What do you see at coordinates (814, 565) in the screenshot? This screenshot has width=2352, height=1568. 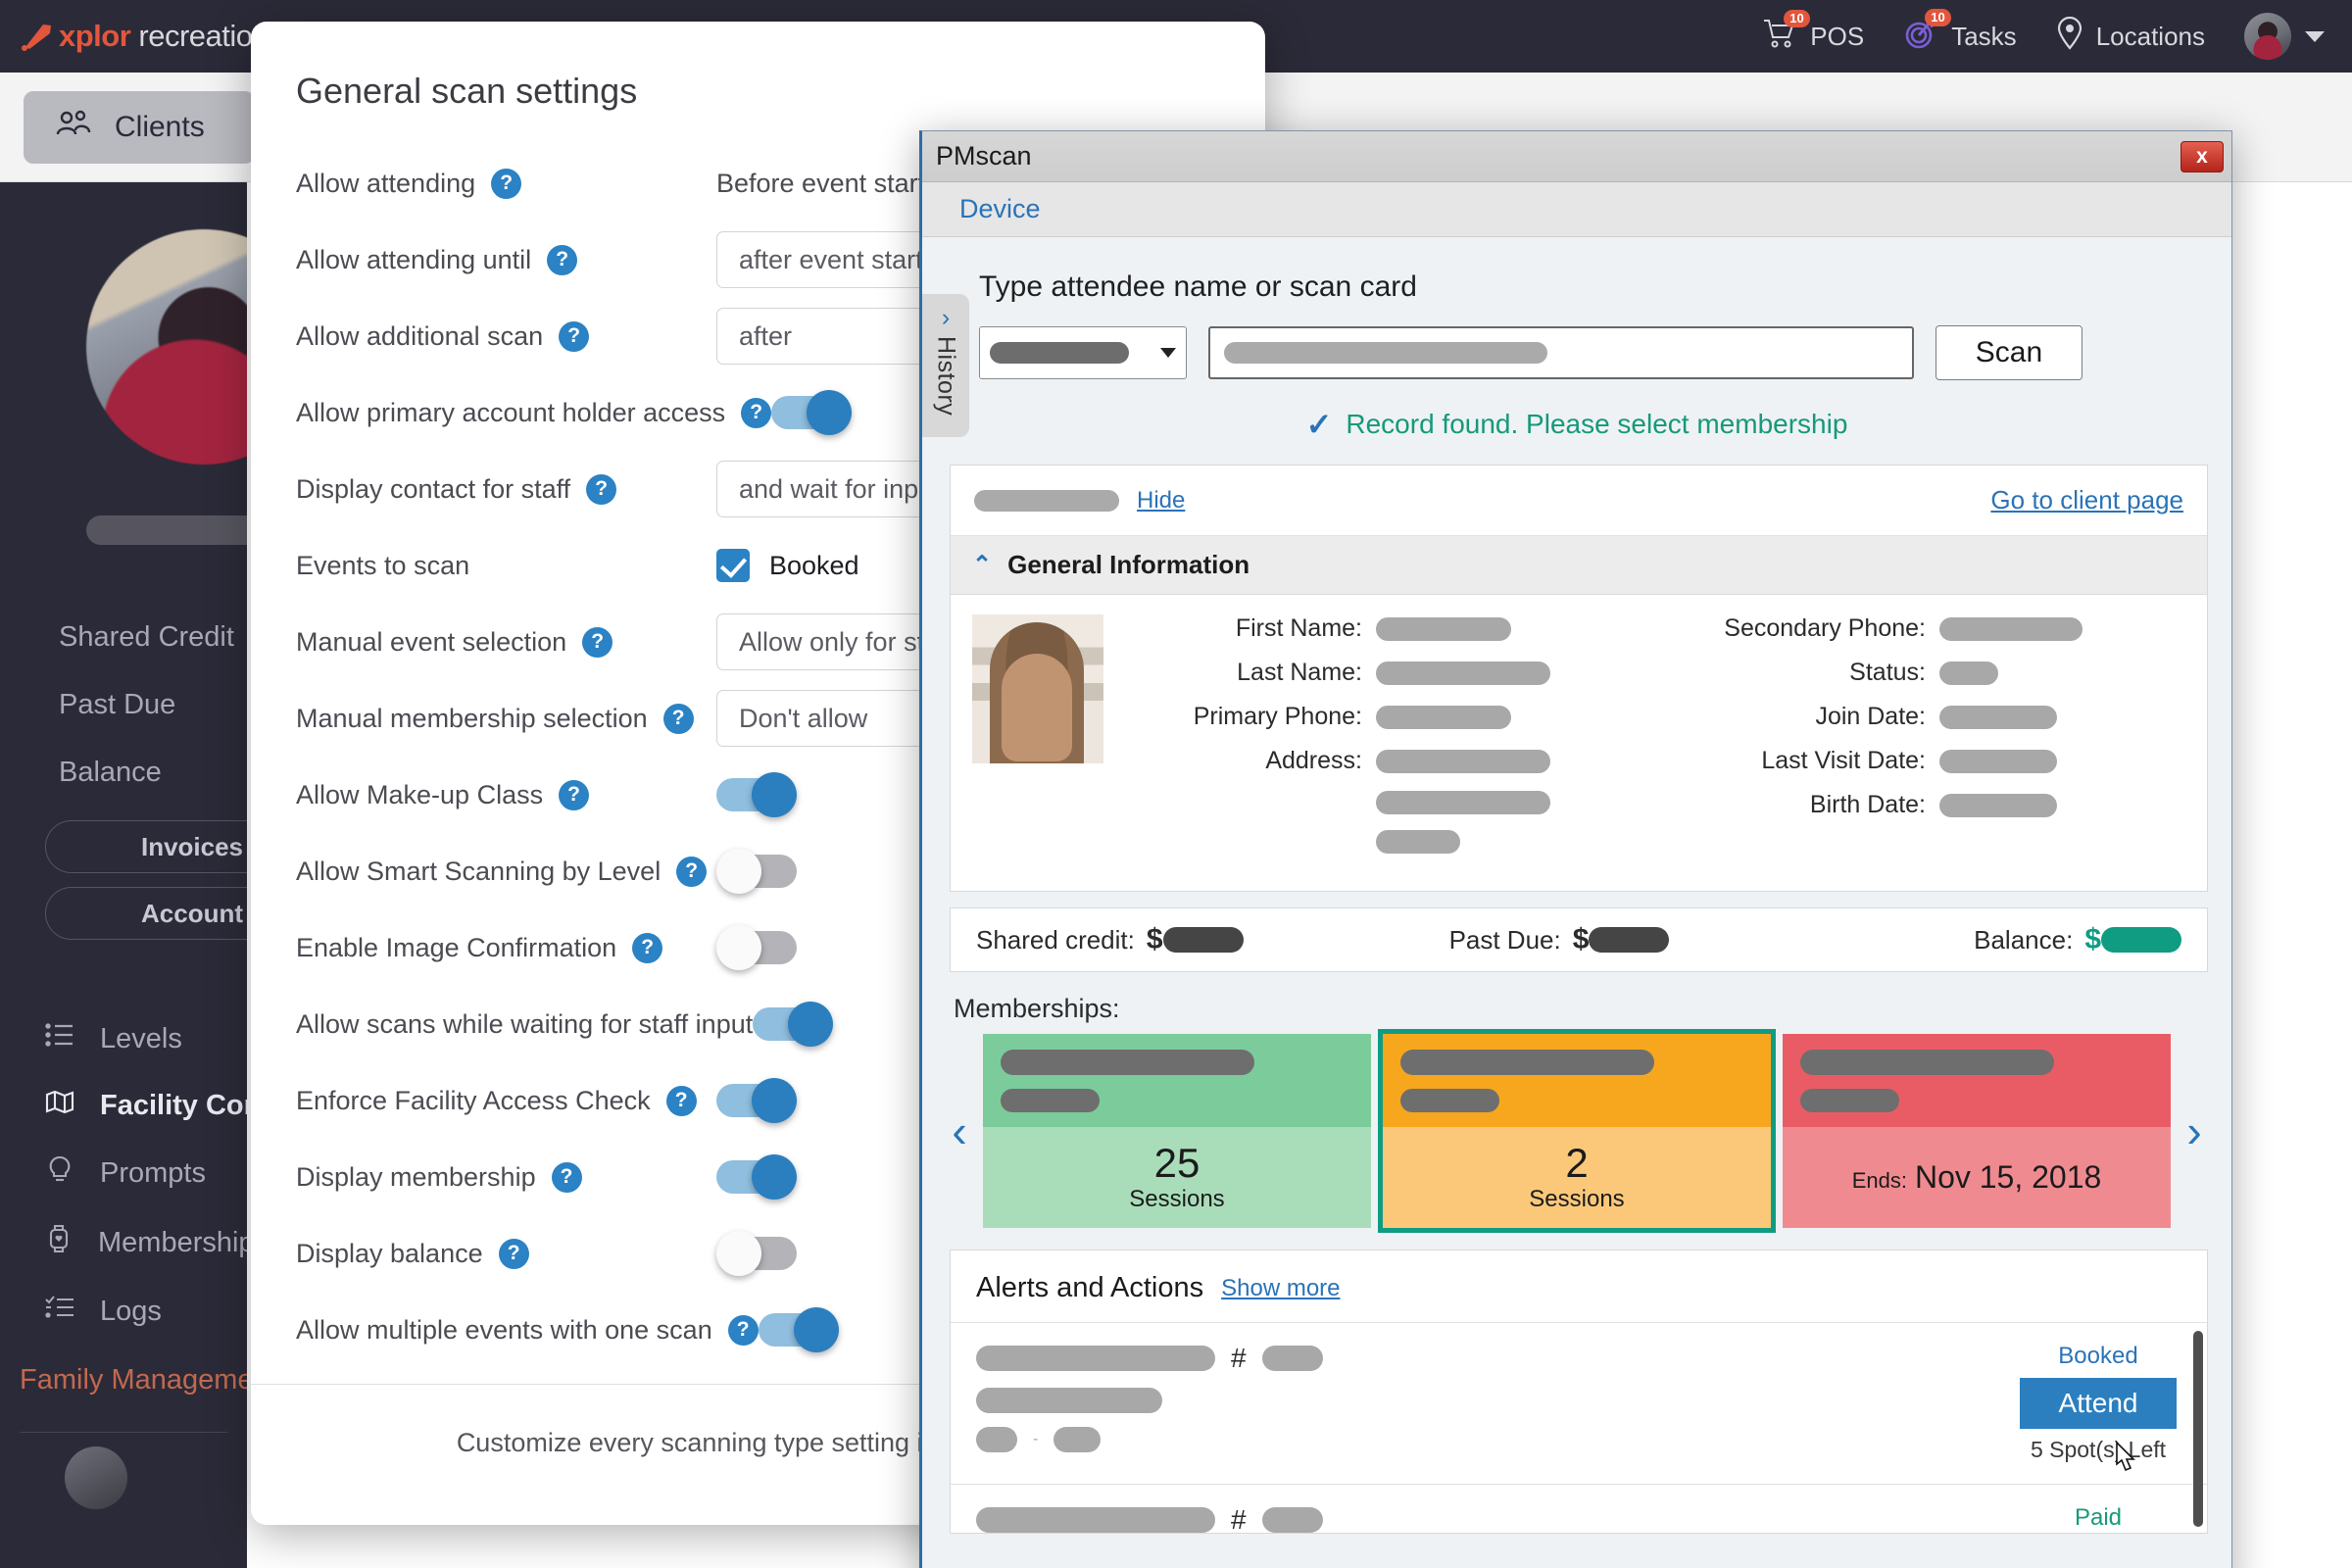 I see `checkbox-label-booked: Booked` at bounding box center [814, 565].